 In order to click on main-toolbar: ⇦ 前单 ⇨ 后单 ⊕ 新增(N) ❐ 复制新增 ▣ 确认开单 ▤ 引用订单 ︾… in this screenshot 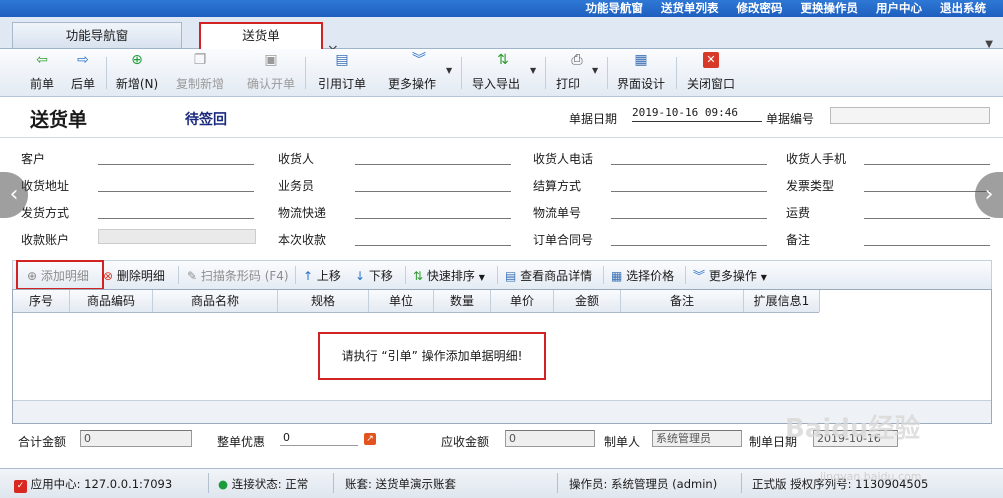, I will do `click(501, 73)`.